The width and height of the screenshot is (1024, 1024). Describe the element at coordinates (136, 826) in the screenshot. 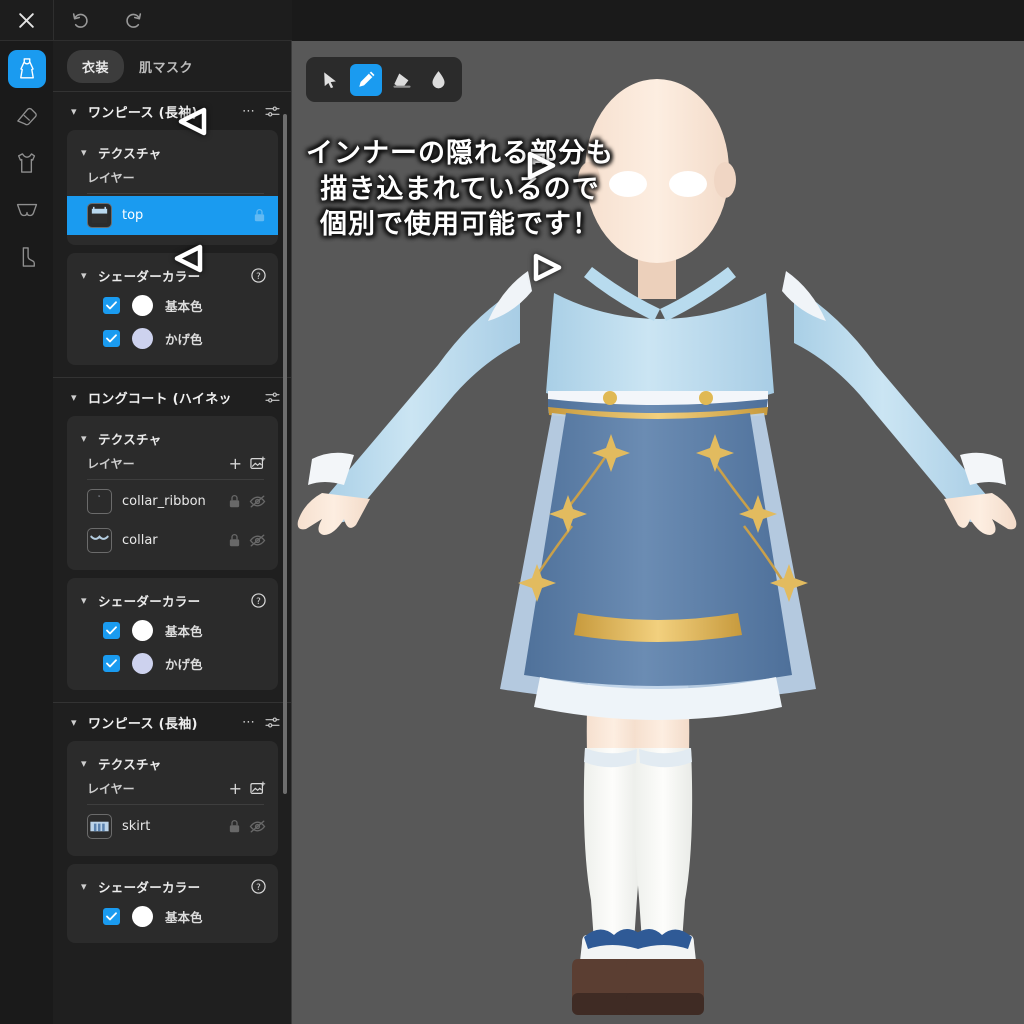

I see `layer-name: skirt` at that location.